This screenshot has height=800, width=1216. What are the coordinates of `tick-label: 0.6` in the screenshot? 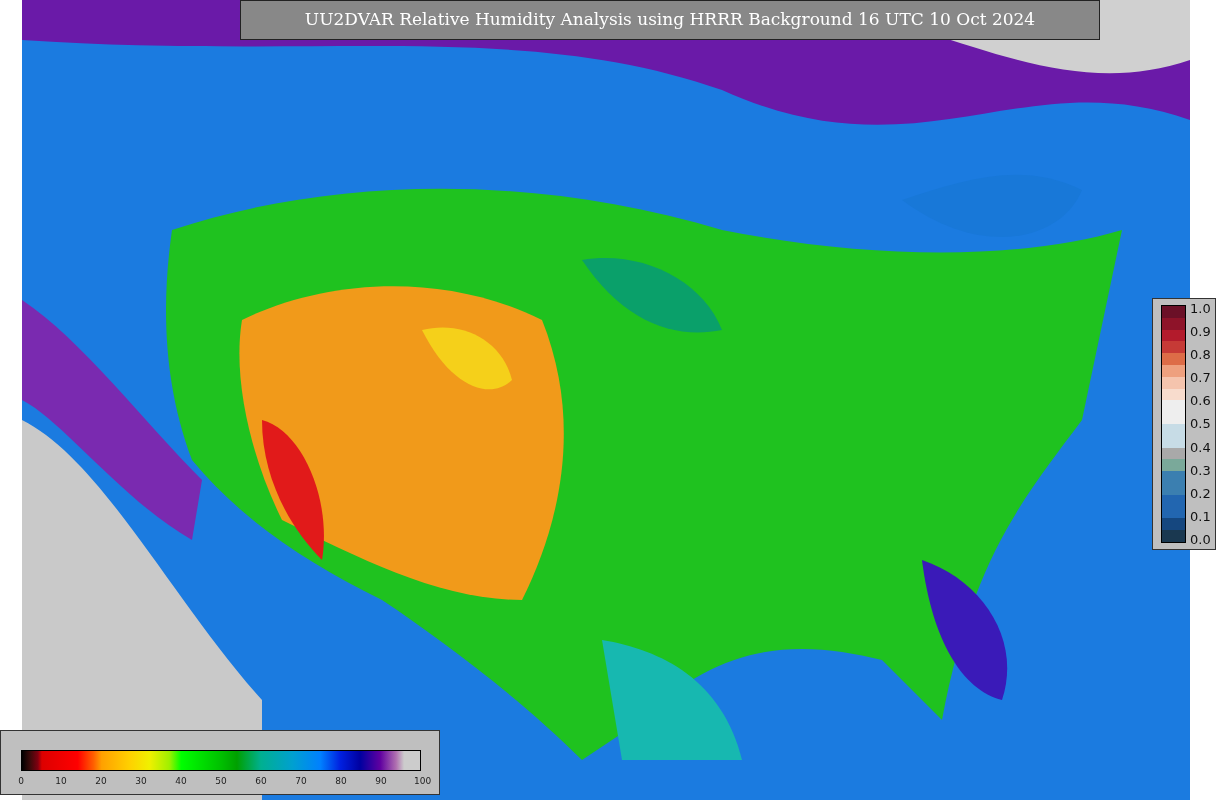 It's located at (1200, 401).